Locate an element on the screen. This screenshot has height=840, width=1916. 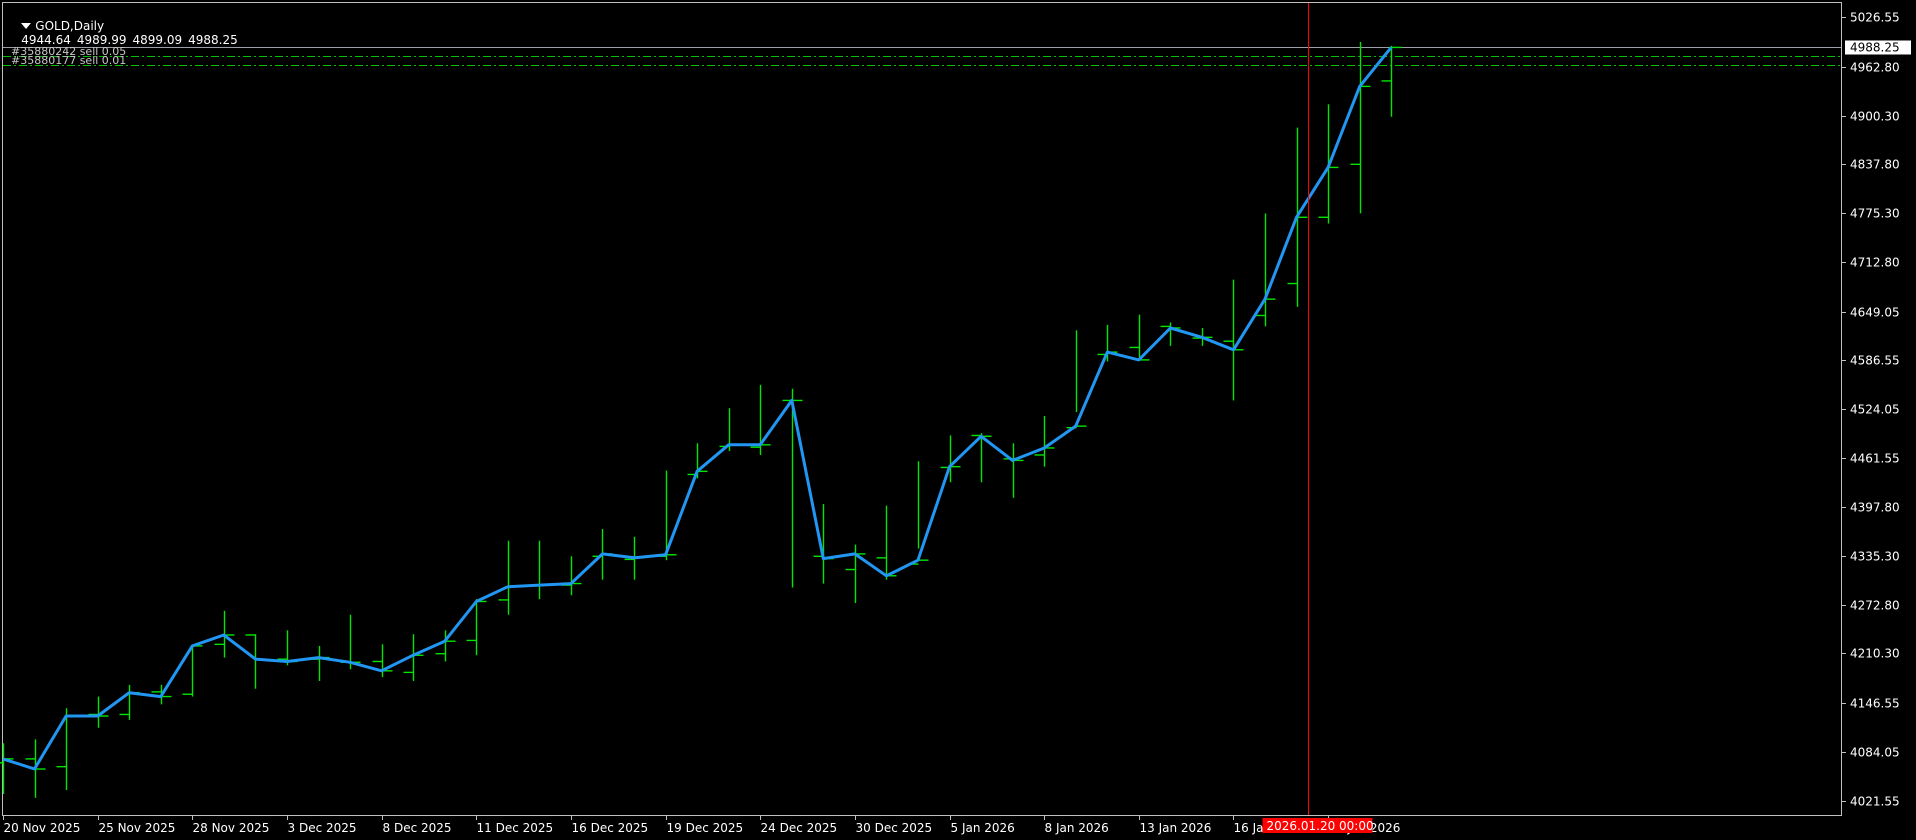
x-tick-label: 28 Nov 2025 is located at coordinates (231, 828).